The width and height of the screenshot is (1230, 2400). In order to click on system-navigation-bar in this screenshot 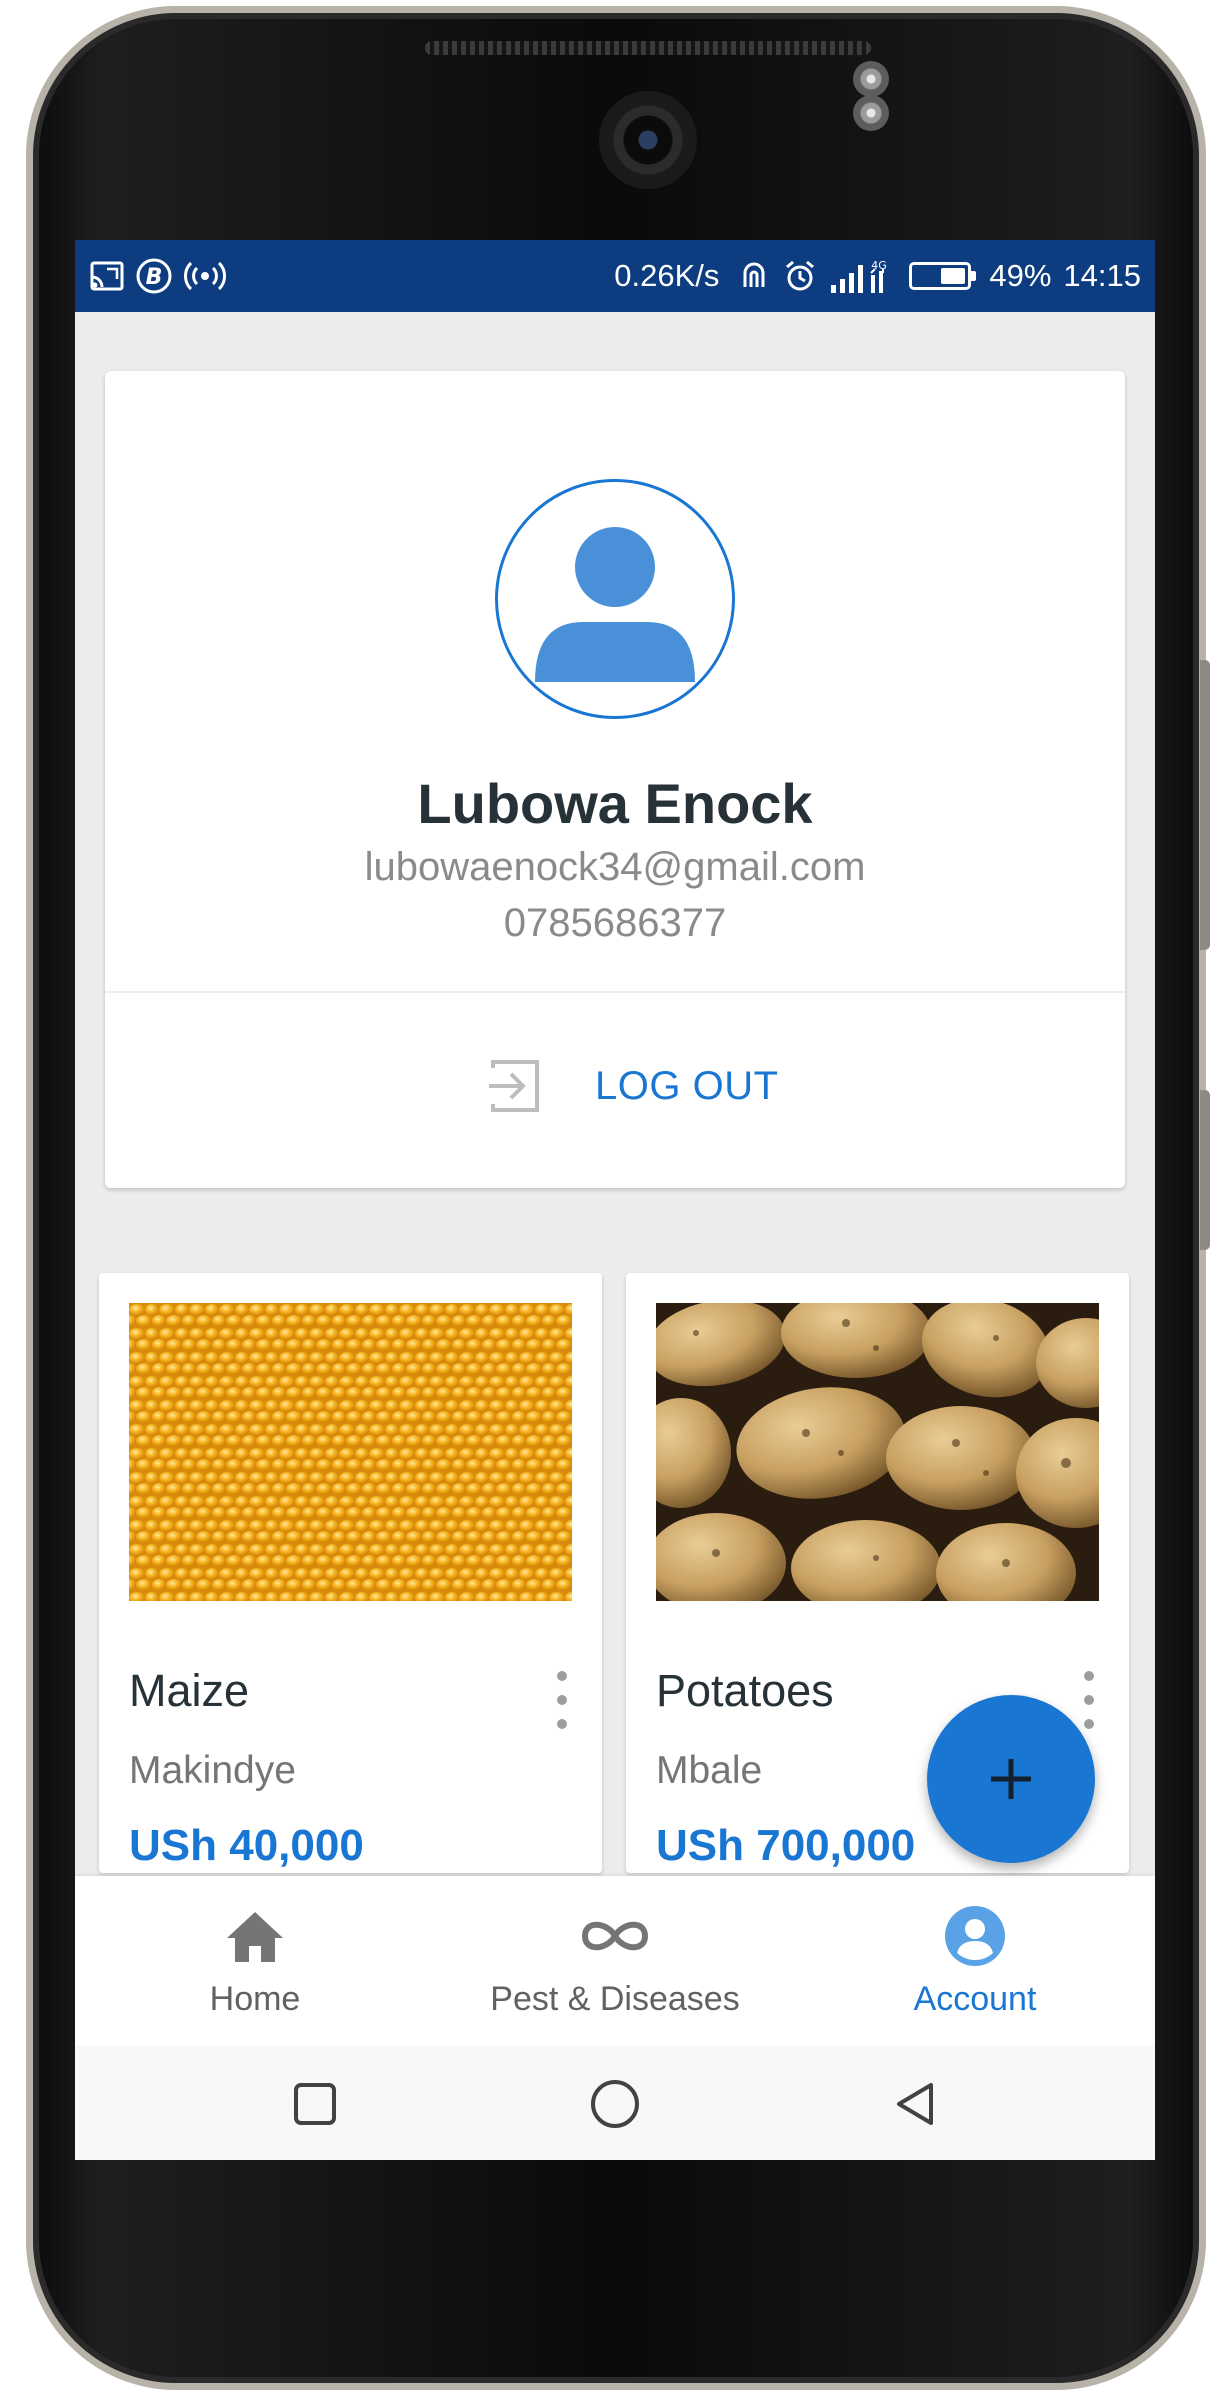, I will do `click(615, 2103)`.